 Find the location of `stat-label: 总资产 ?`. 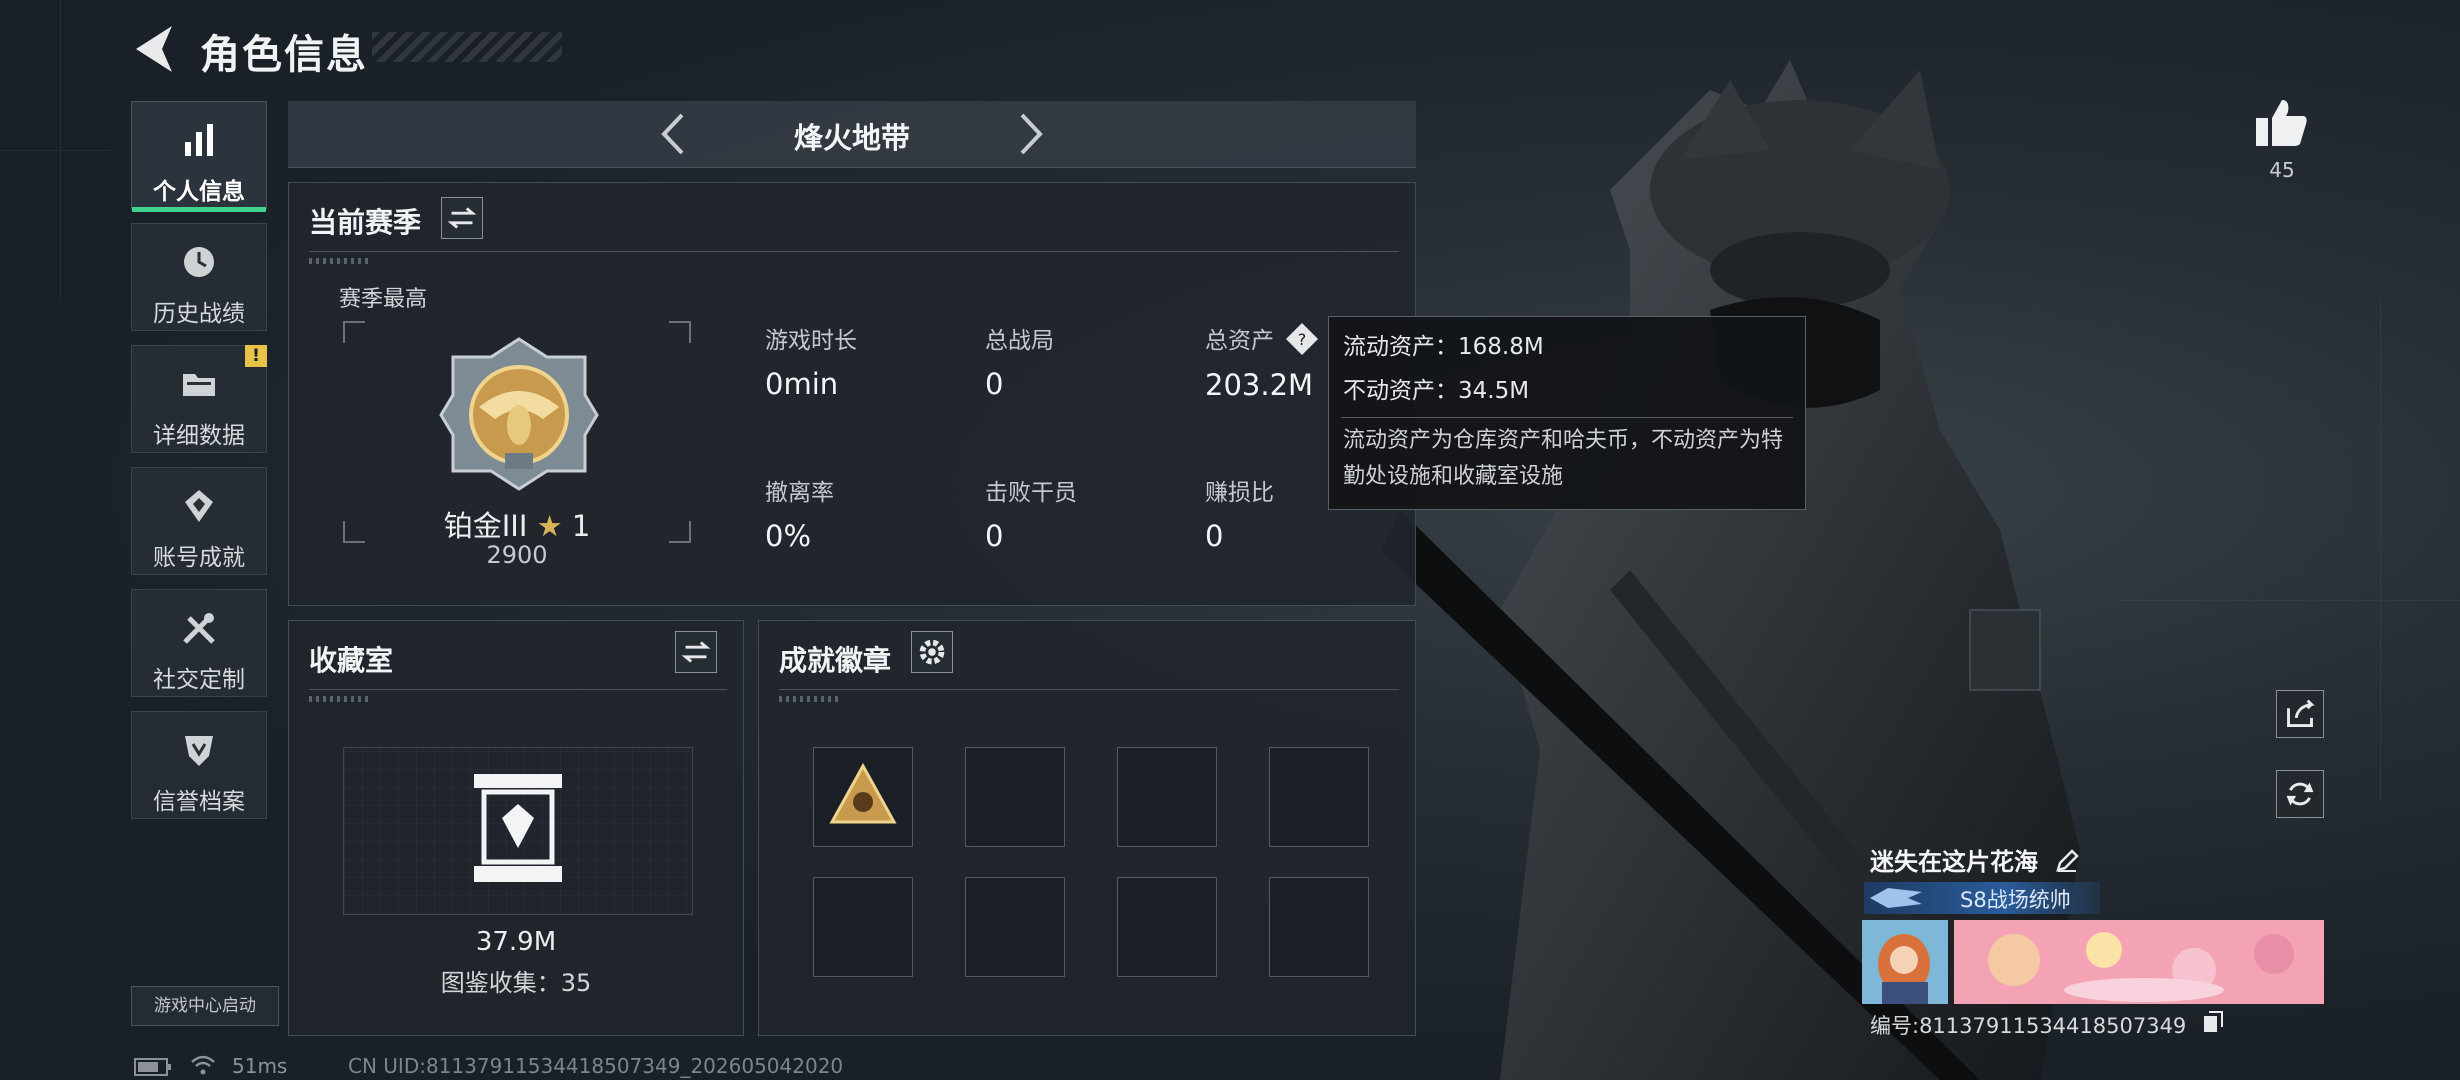

stat-label: 总资产 ? is located at coordinates (1262, 338).